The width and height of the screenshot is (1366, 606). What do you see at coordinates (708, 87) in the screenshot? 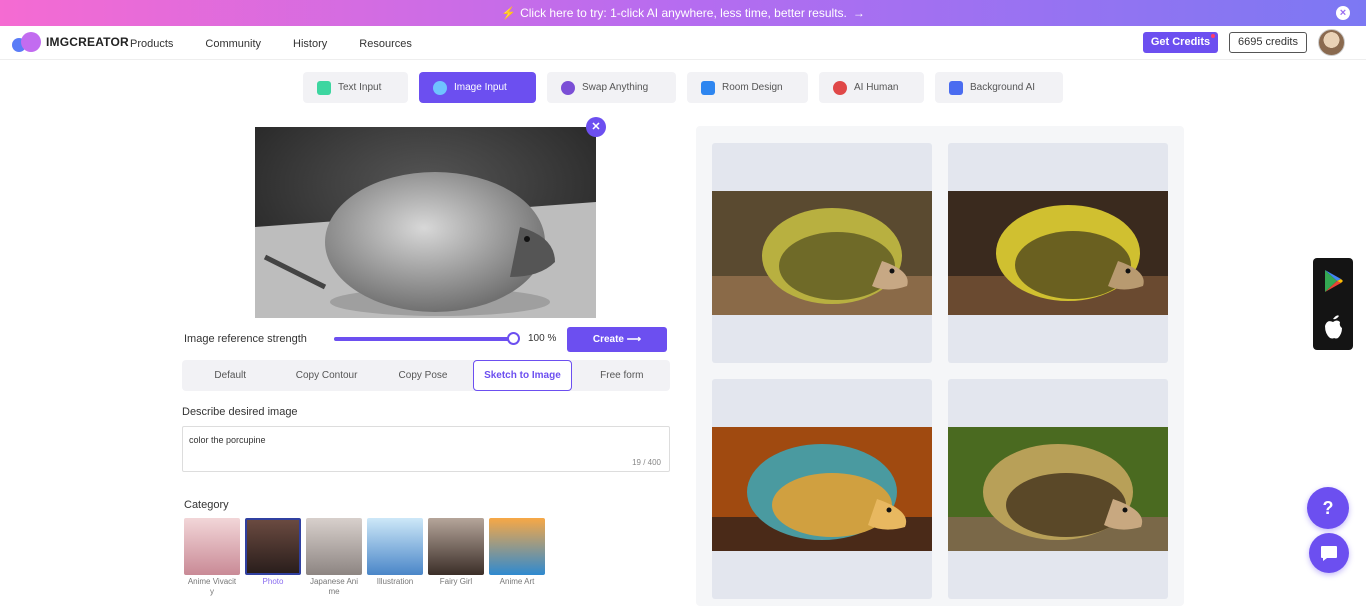
I see `house-icon` at bounding box center [708, 87].